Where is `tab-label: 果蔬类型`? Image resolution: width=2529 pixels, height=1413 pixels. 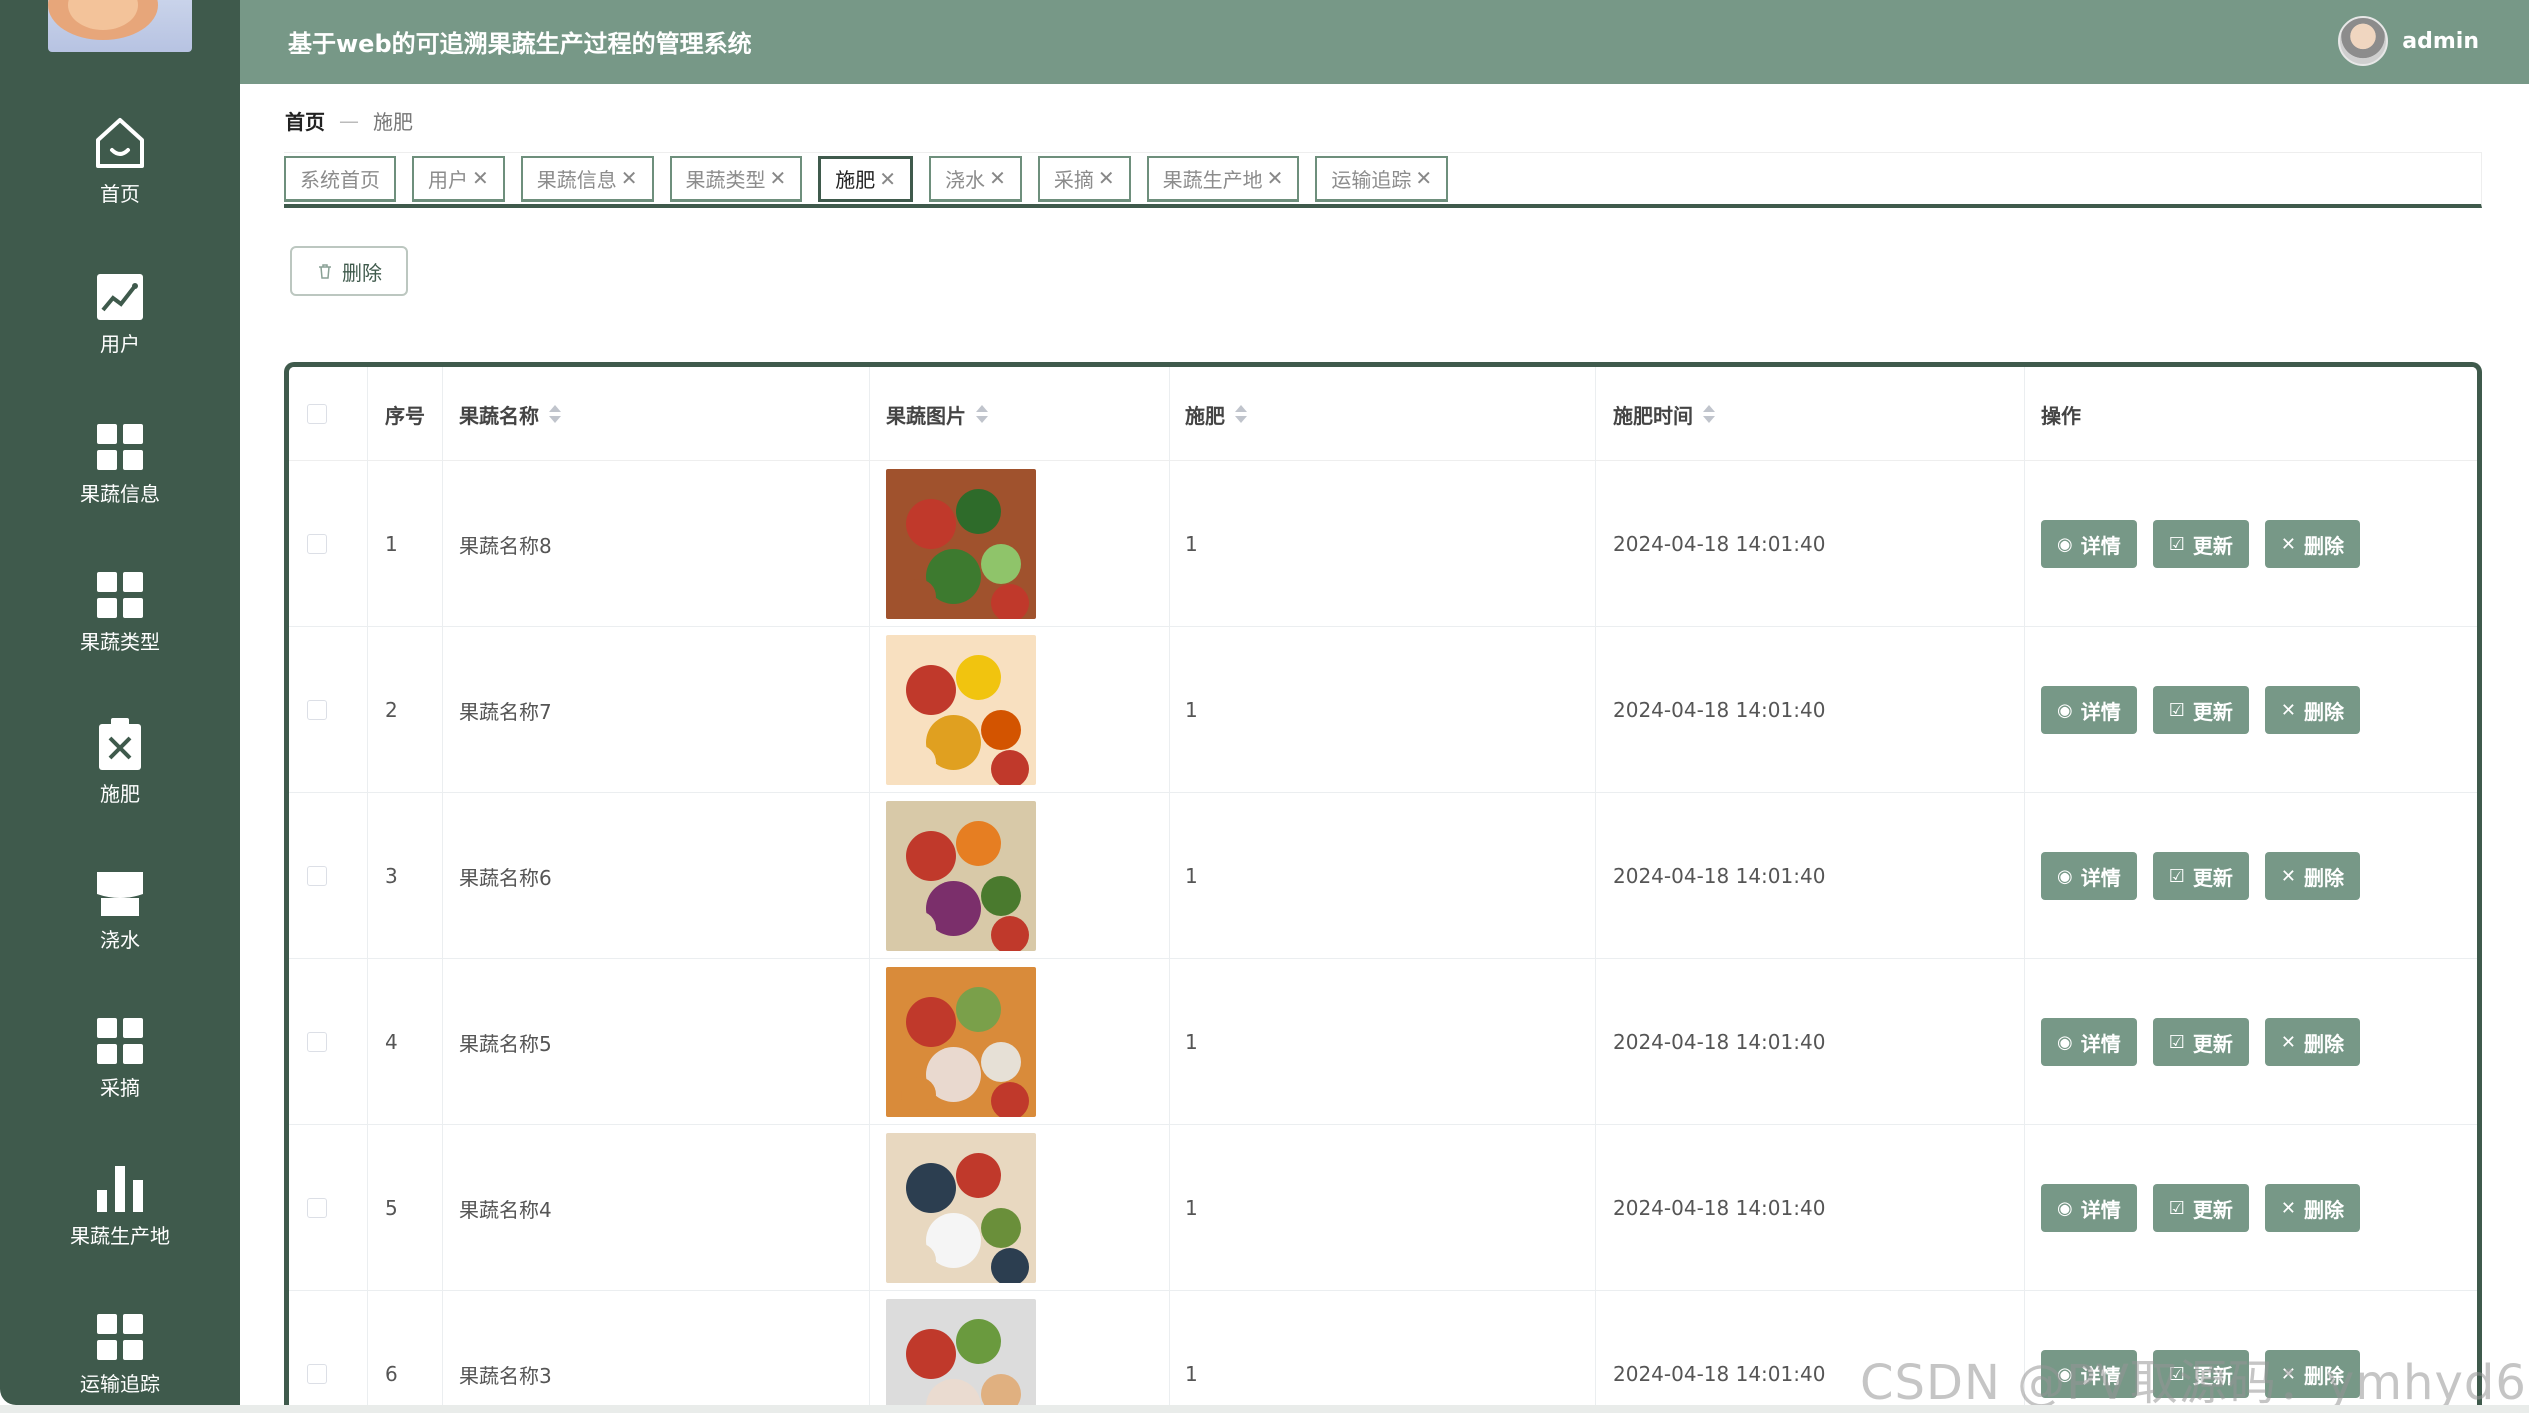 tab-label: 果蔬类型 is located at coordinates (725, 179).